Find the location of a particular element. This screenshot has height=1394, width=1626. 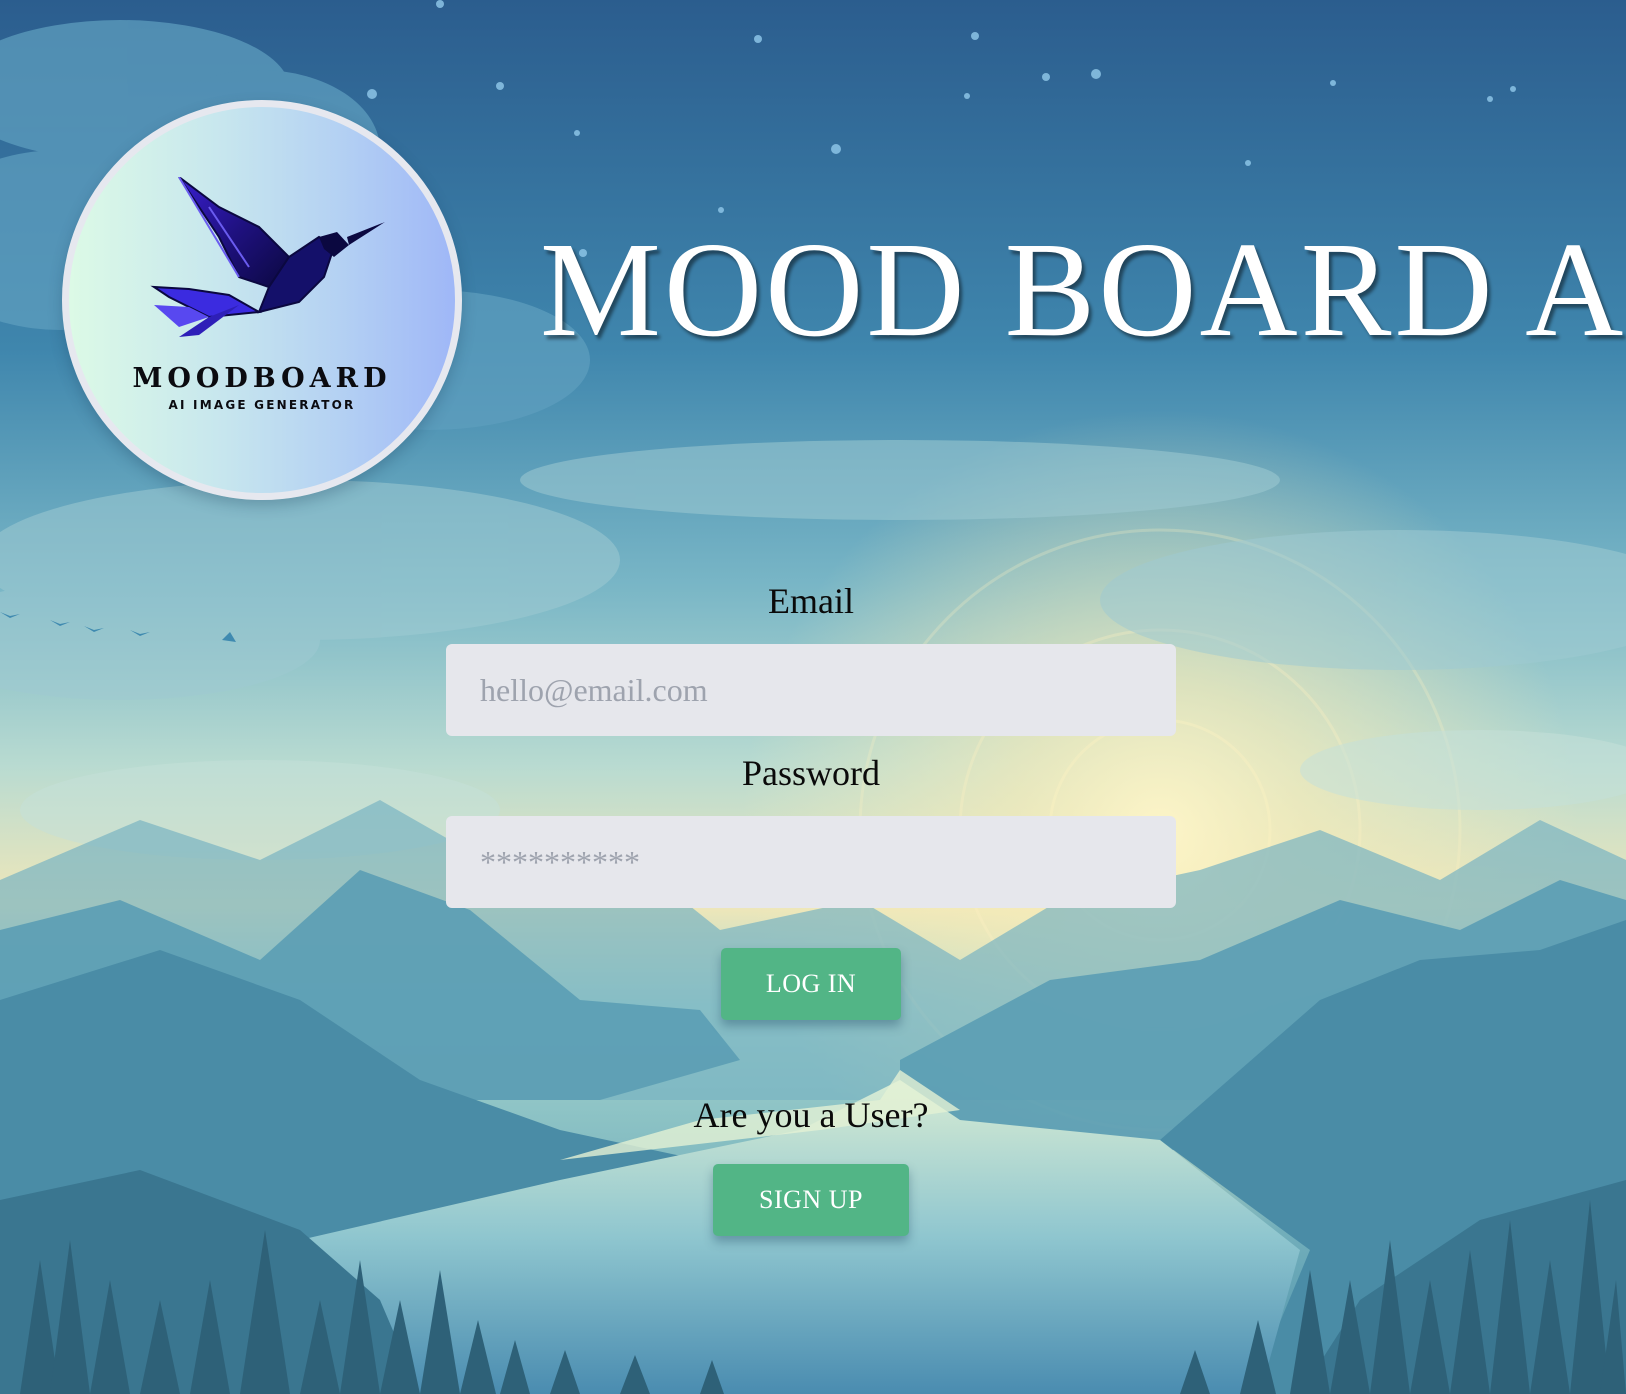

password-field is located at coordinates (811, 862).